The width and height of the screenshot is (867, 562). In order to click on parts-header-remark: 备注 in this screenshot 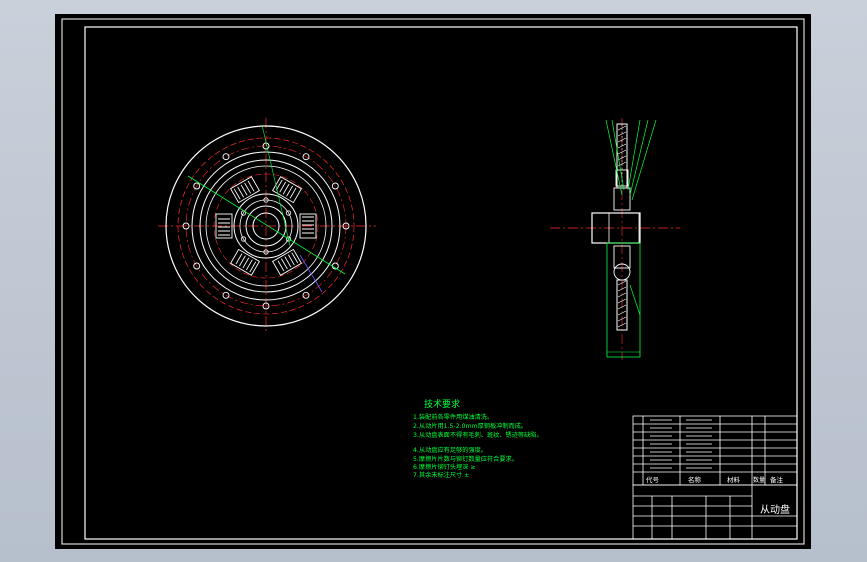, I will do `click(777, 479)`.